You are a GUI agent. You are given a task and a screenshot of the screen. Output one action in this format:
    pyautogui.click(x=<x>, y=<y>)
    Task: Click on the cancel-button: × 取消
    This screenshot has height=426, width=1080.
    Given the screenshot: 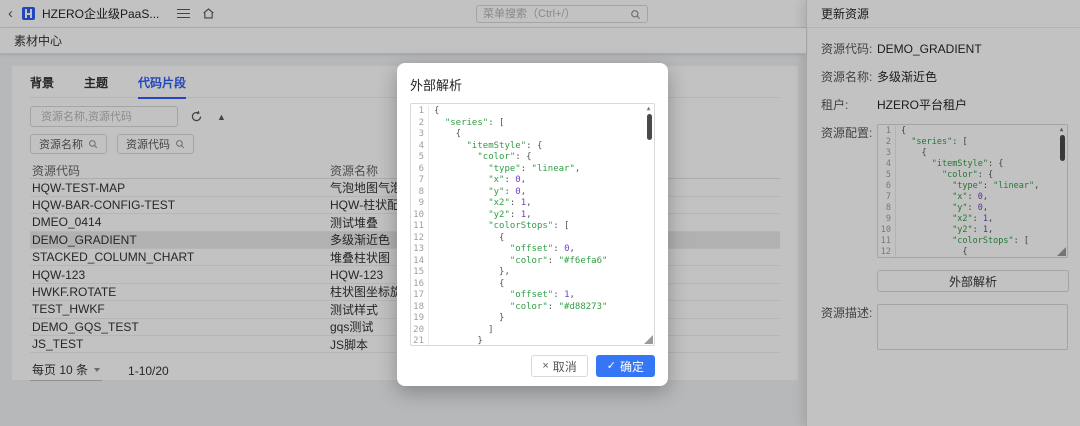 What is the action you would take?
    pyautogui.click(x=559, y=366)
    